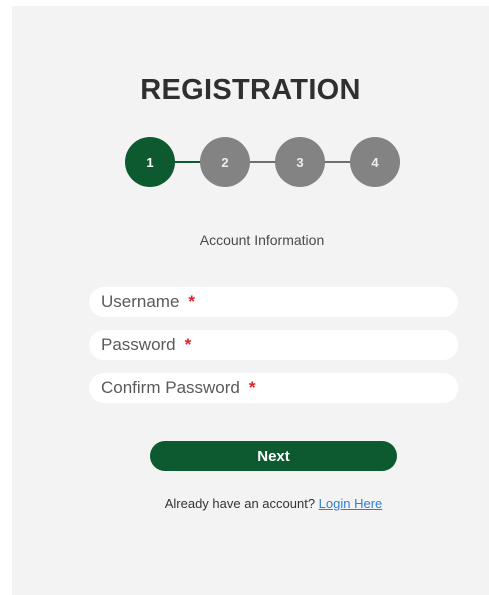 The height and width of the screenshot is (595, 489). Describe the element at coordinates (351, 503) in the screenshot. I see `login-here-link: Login Here` at that location.